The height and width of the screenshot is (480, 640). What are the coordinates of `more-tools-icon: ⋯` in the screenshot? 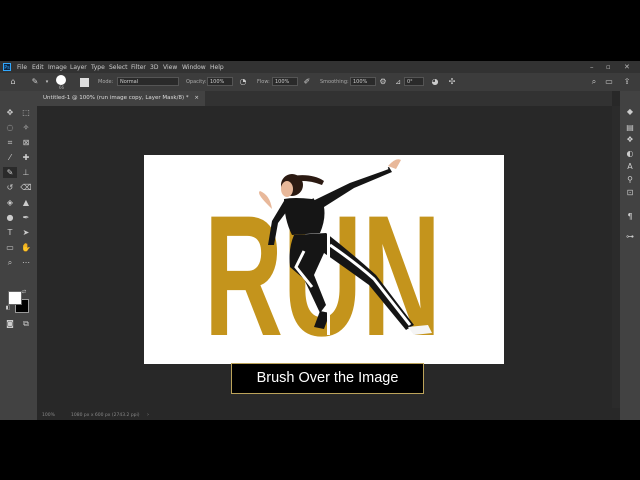 It's located at (26, 262).